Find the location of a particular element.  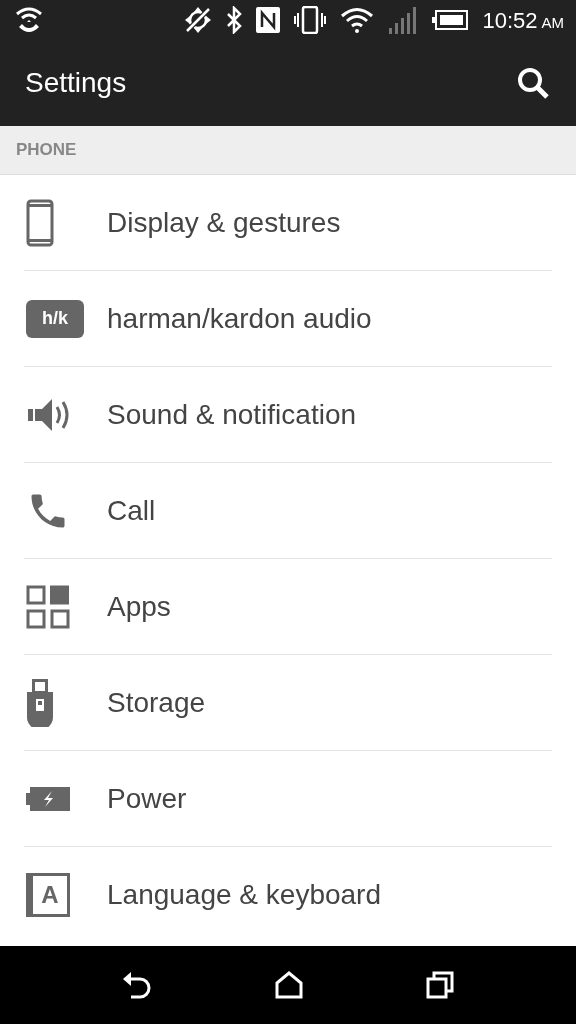

screen-title: Settings is located at coordinates (76, 83).